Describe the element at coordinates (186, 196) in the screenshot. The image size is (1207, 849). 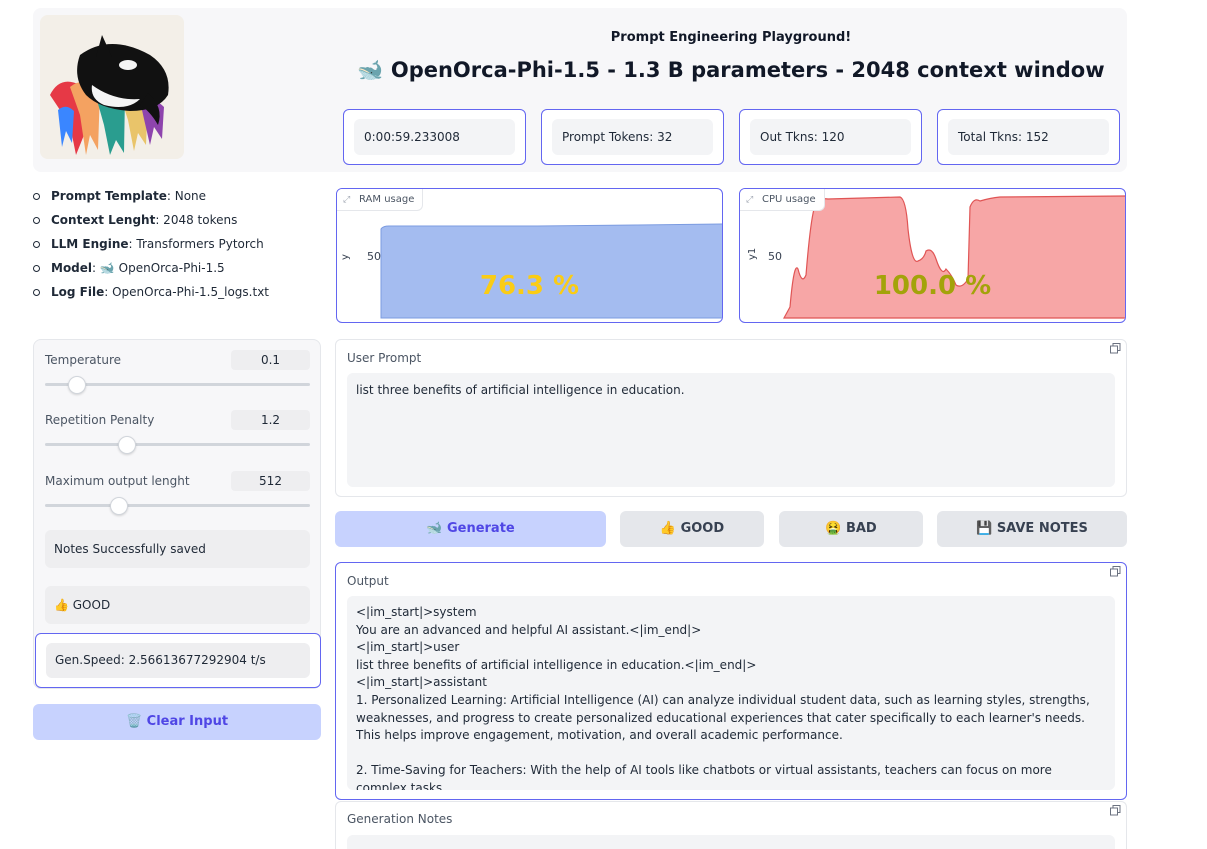
I see `info-value: : None` at that location.